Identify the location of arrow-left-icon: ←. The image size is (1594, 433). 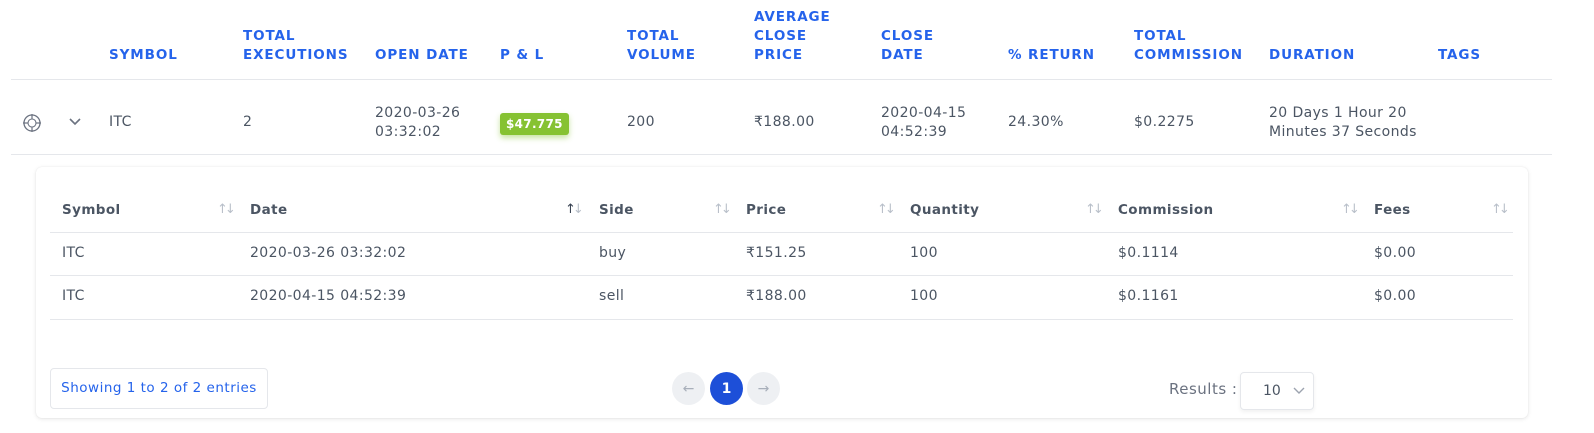
(688, 388).